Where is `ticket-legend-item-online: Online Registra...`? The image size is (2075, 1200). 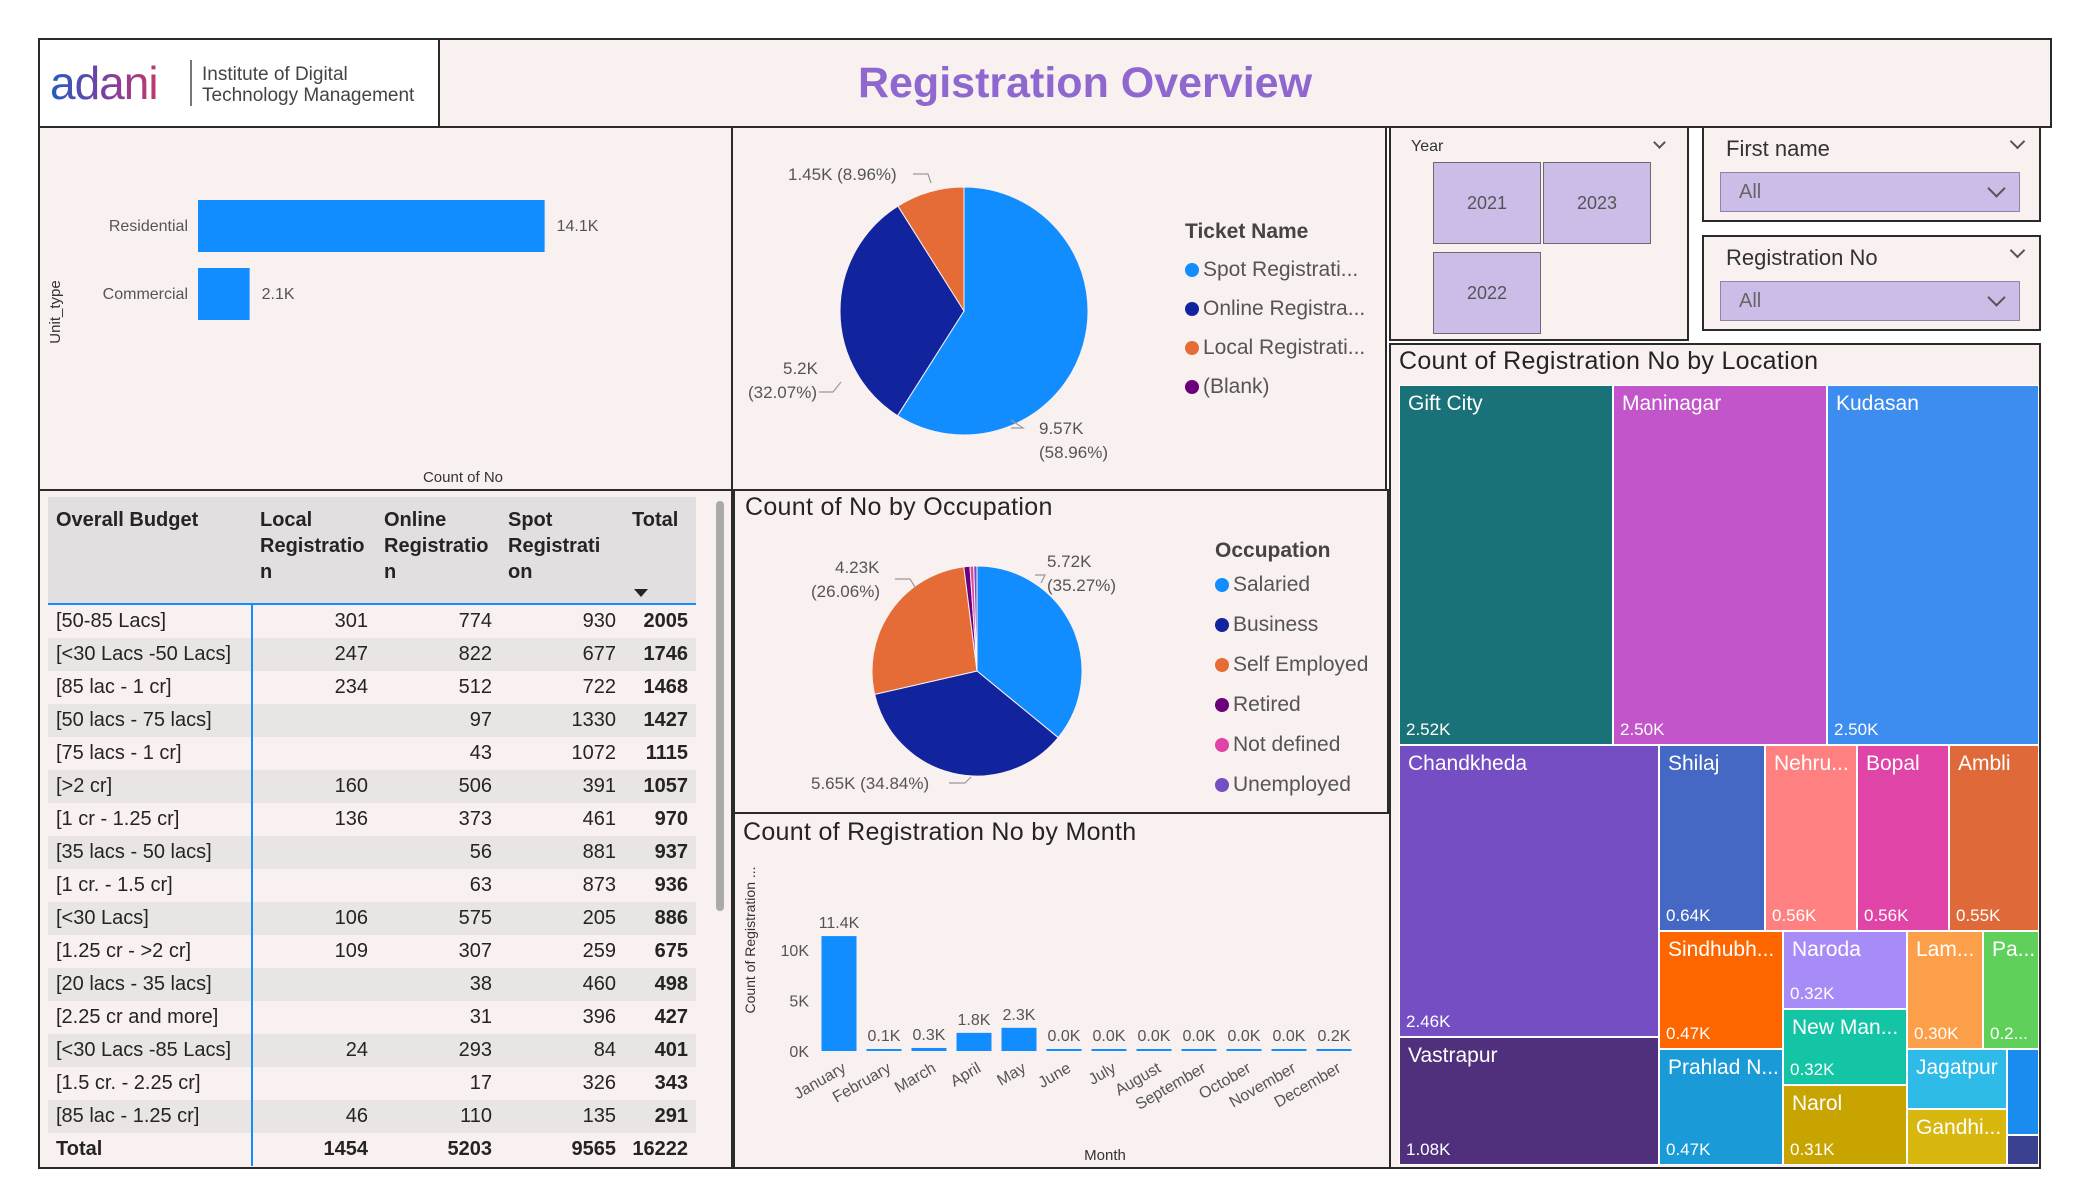 ticket-legend-item-online: Online Registra... is located at coordinates (1283, 308).